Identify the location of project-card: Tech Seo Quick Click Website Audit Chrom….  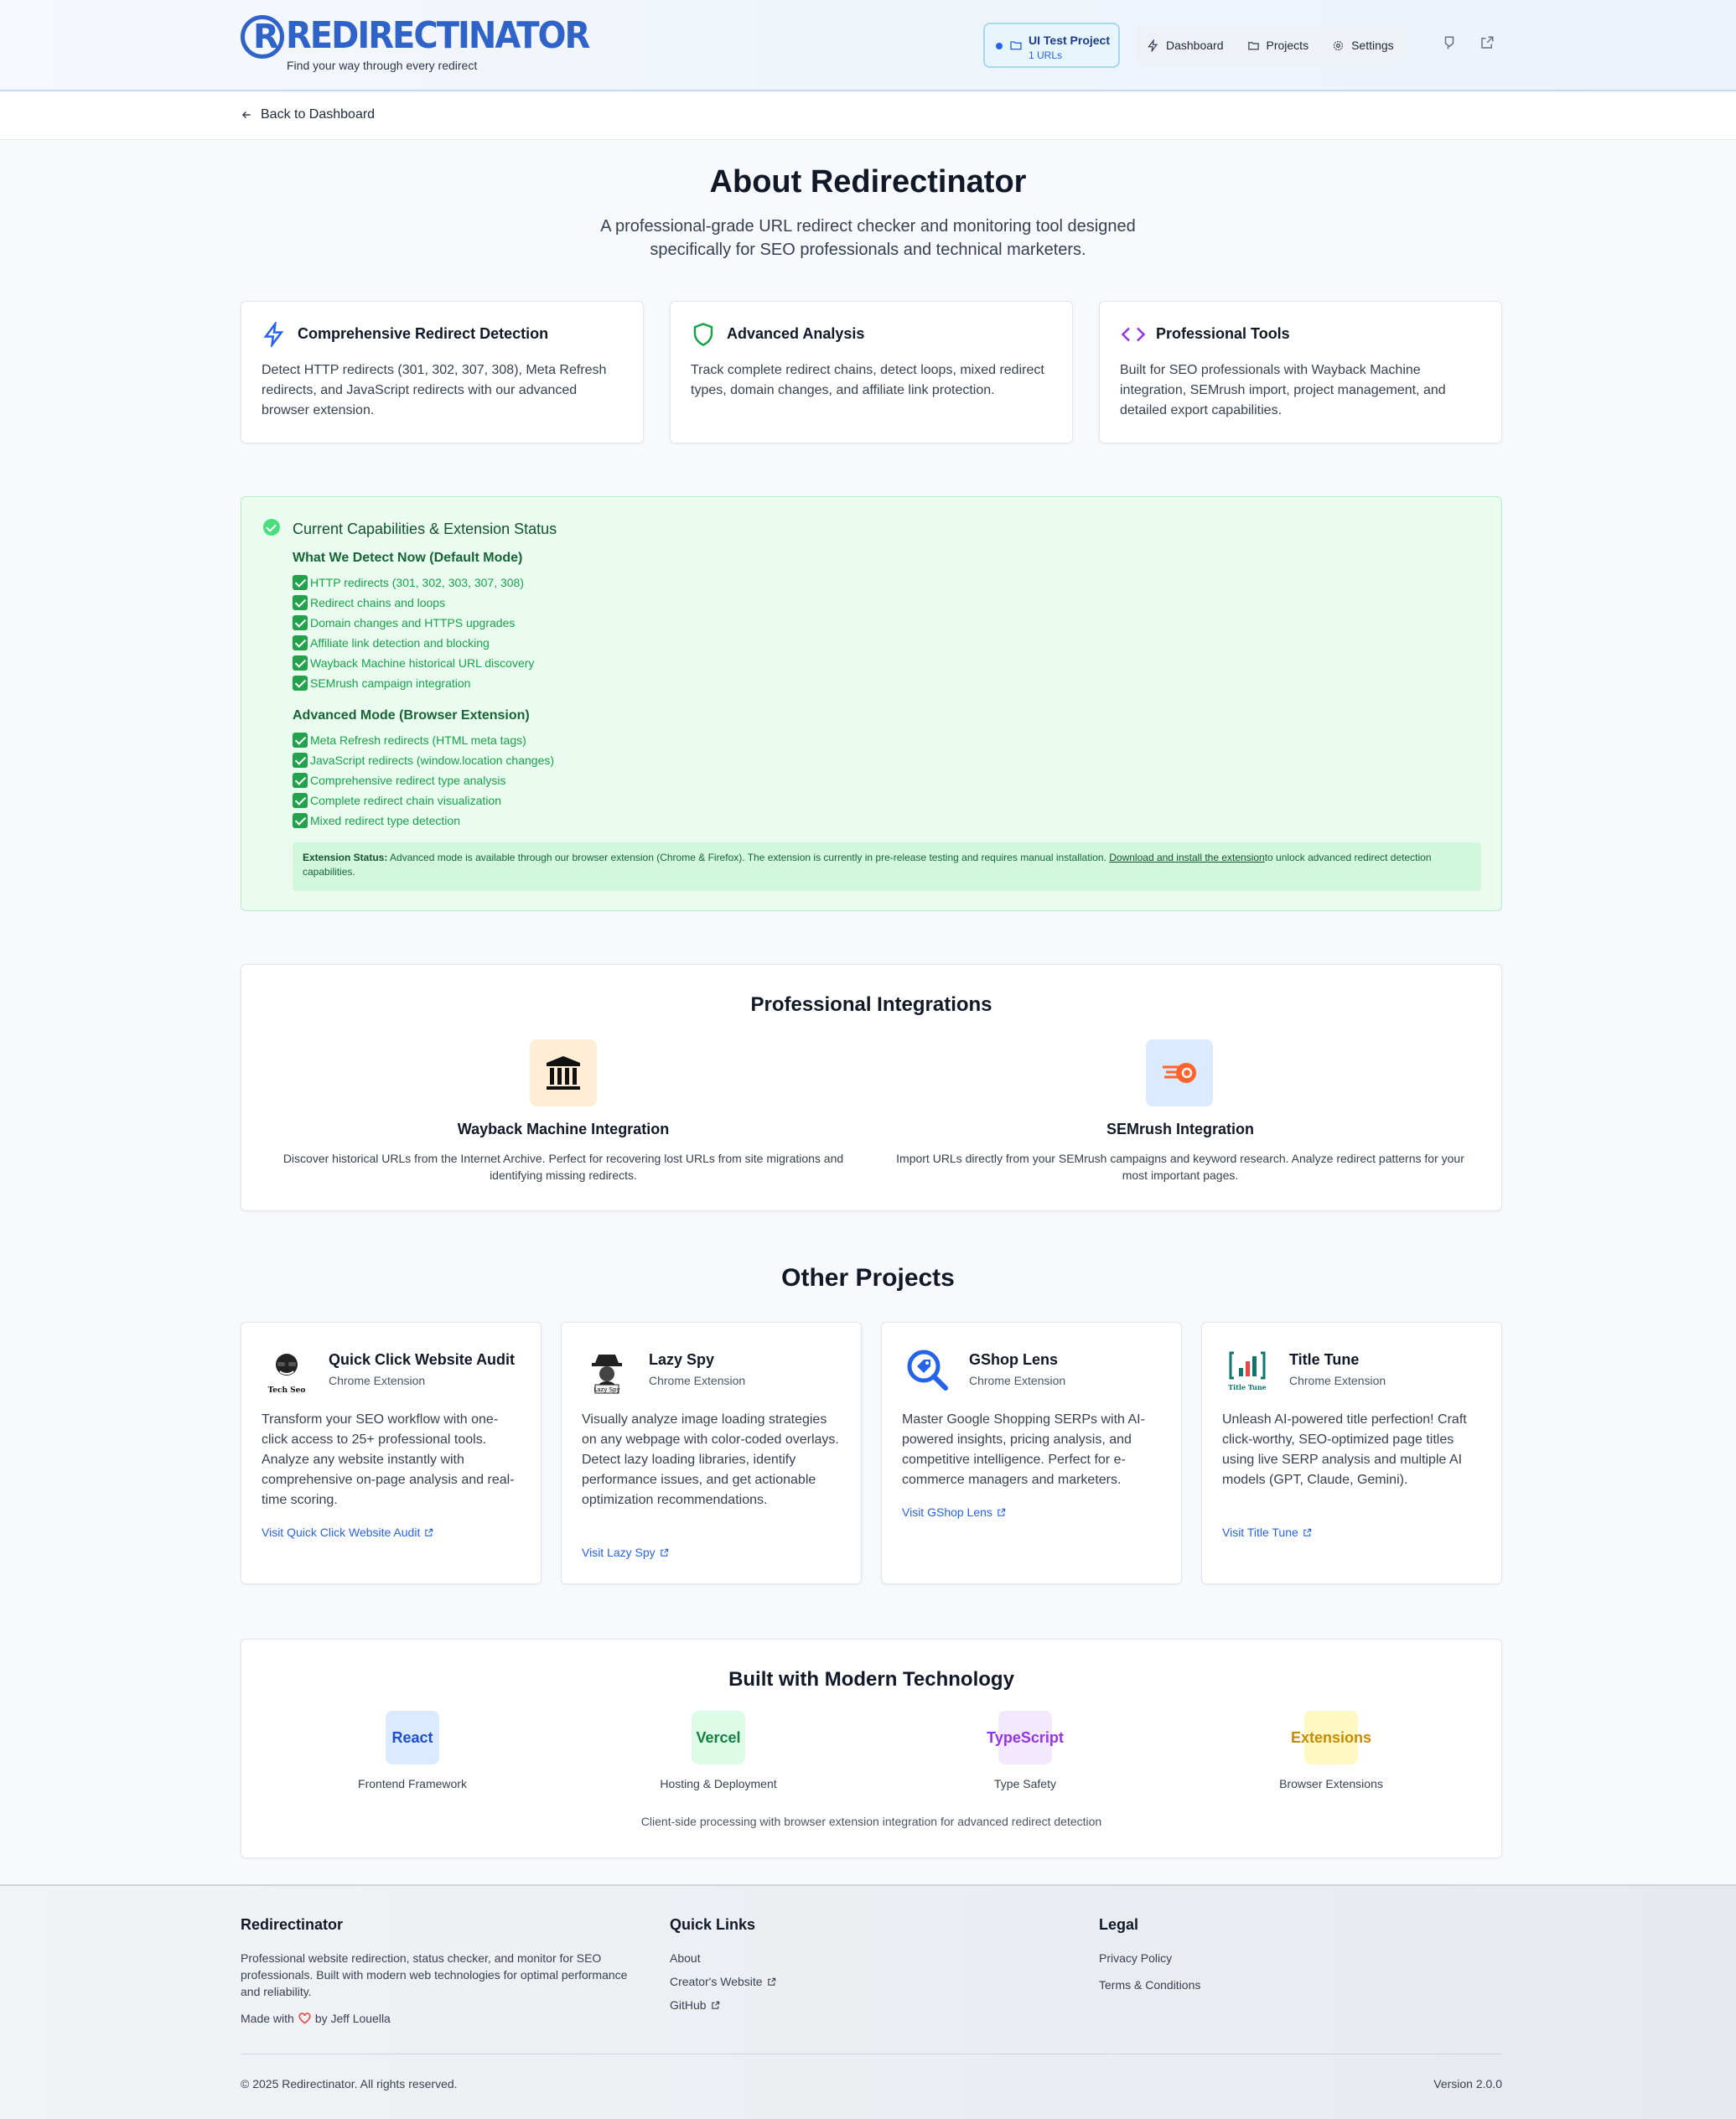
(391, 1453).